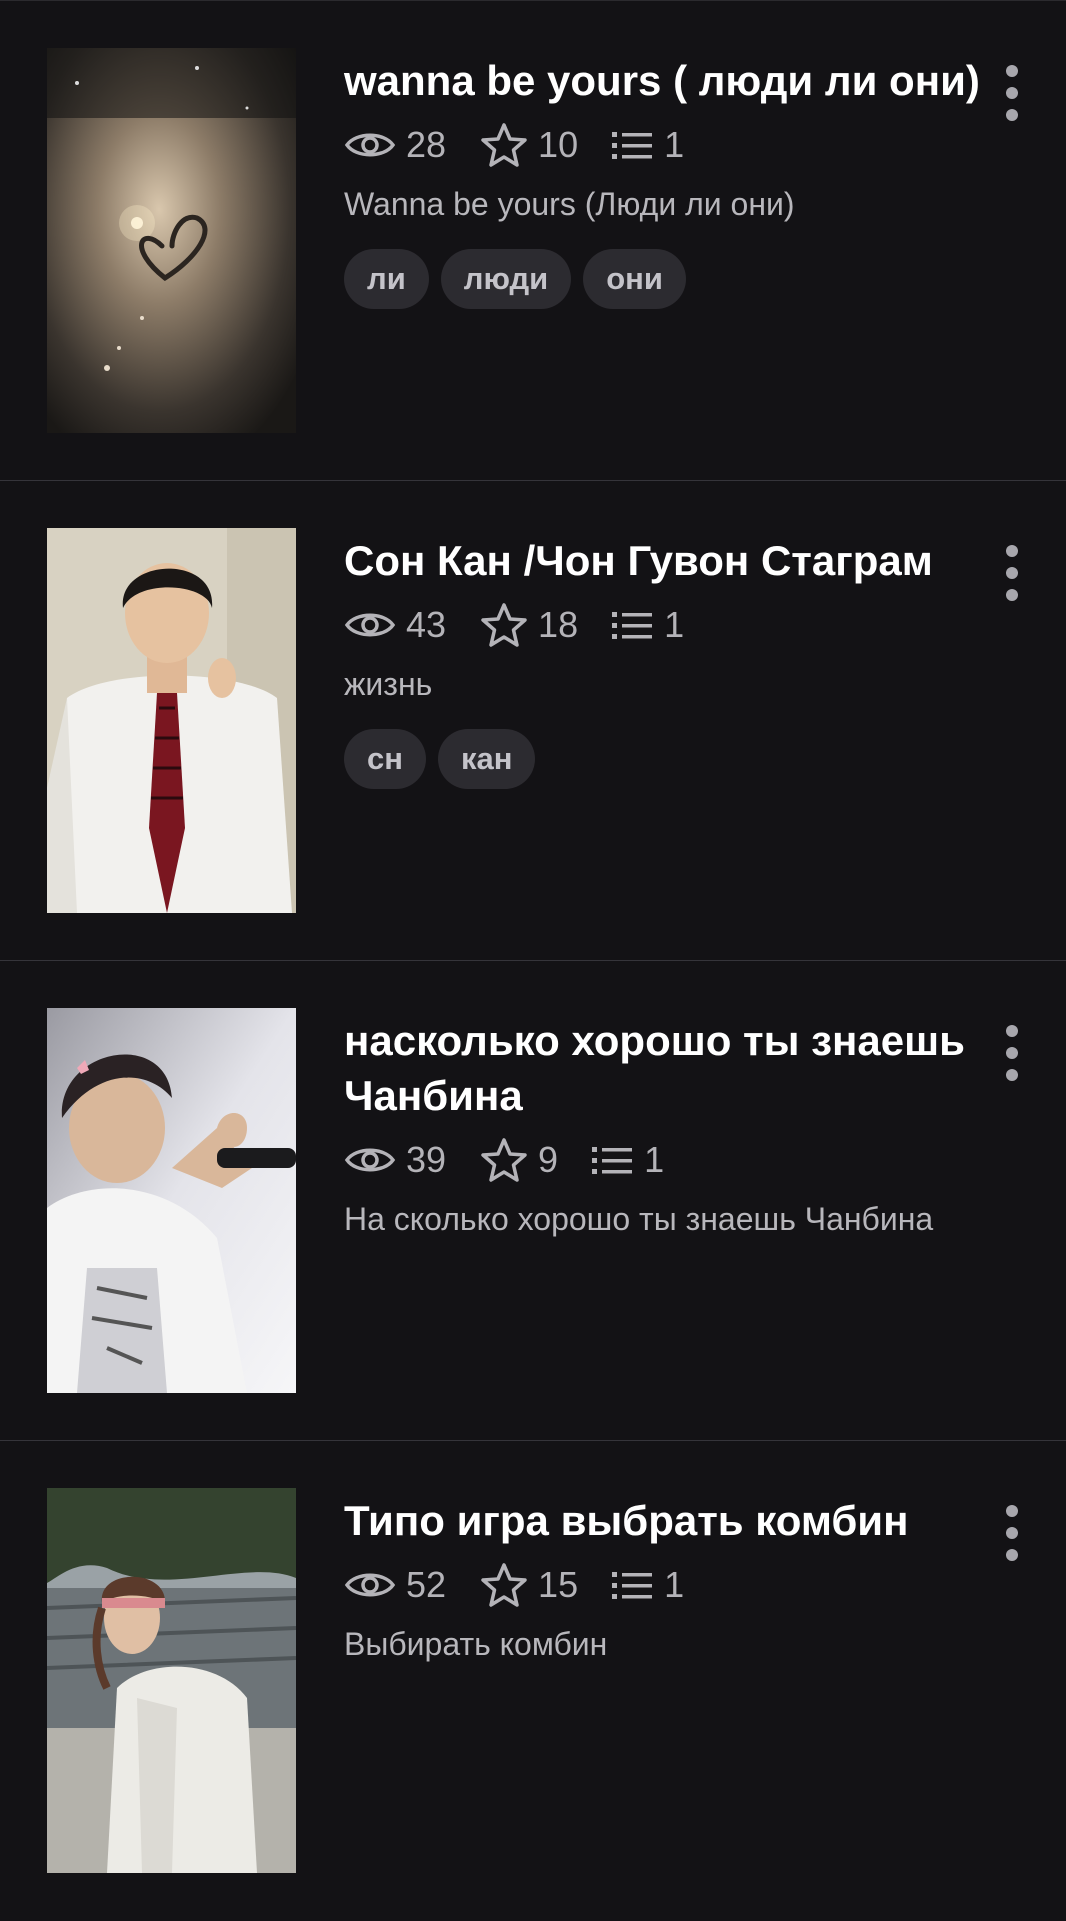  I want to click on votes-stat: 10, so click(529, 145).